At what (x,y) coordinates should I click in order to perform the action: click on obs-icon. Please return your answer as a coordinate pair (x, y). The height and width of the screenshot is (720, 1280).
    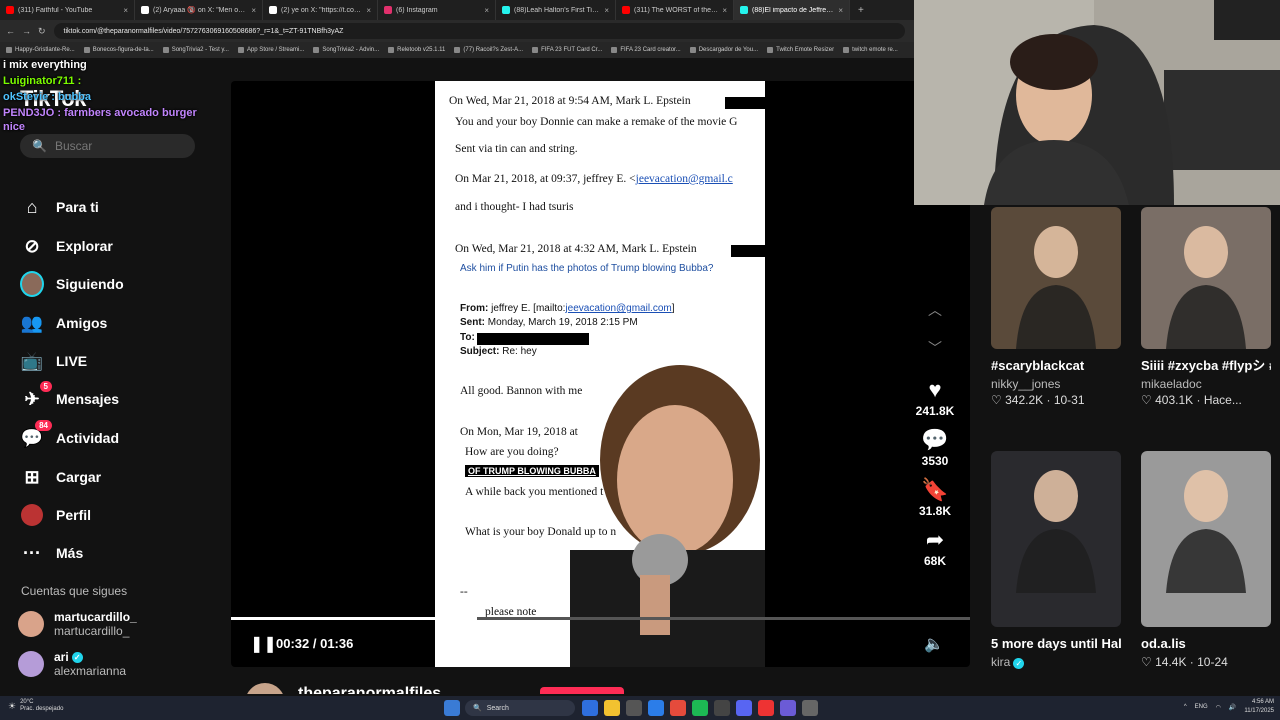
    Looking at the image, I should click on (810, 708).